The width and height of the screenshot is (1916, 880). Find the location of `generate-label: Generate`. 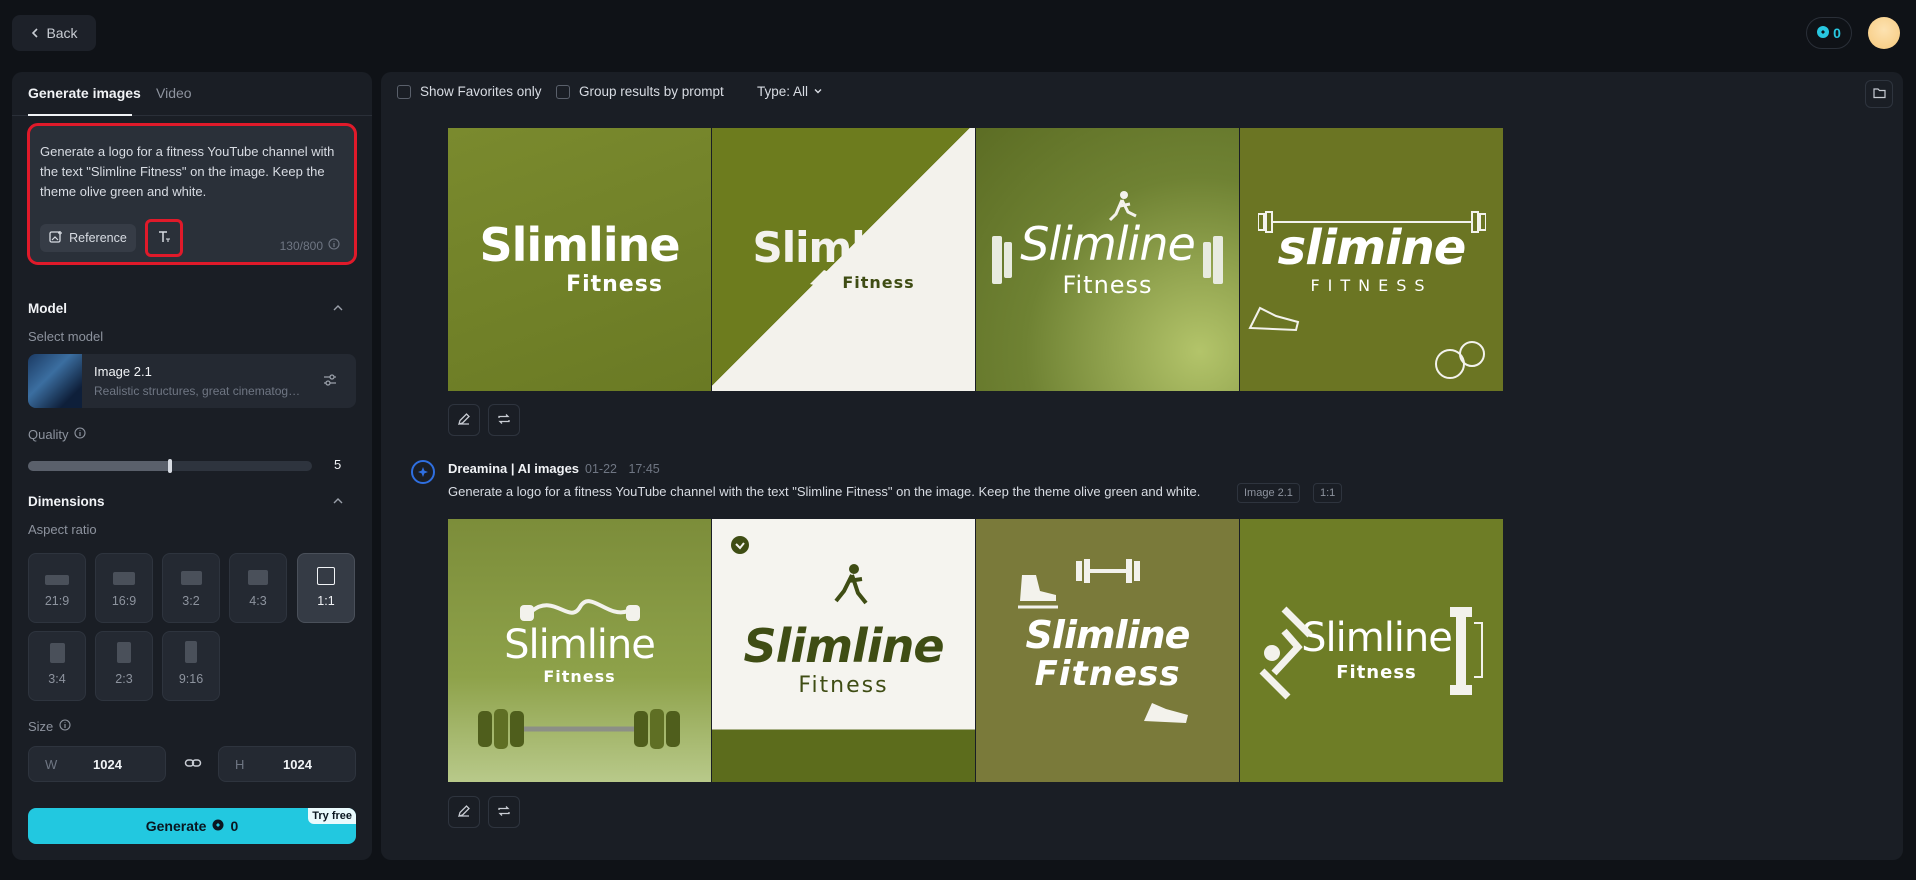

generate-label: Generate is located at coordinates (176, 826).